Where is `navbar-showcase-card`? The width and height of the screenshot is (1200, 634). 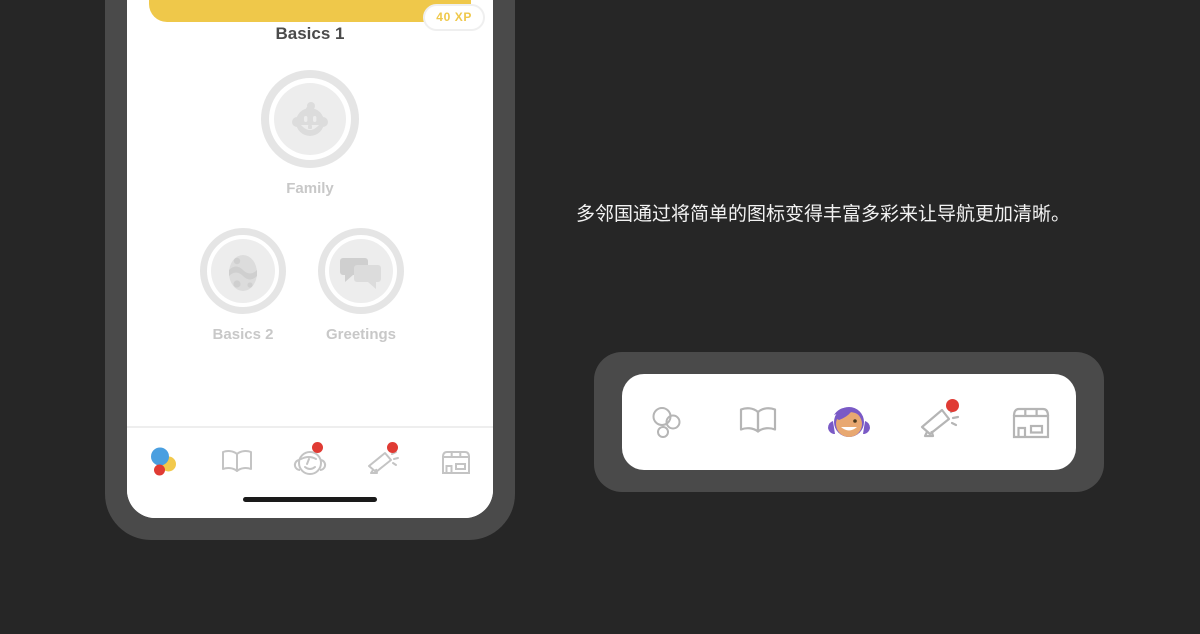 navbar-showcase-card is located at coordinates (849, 422).